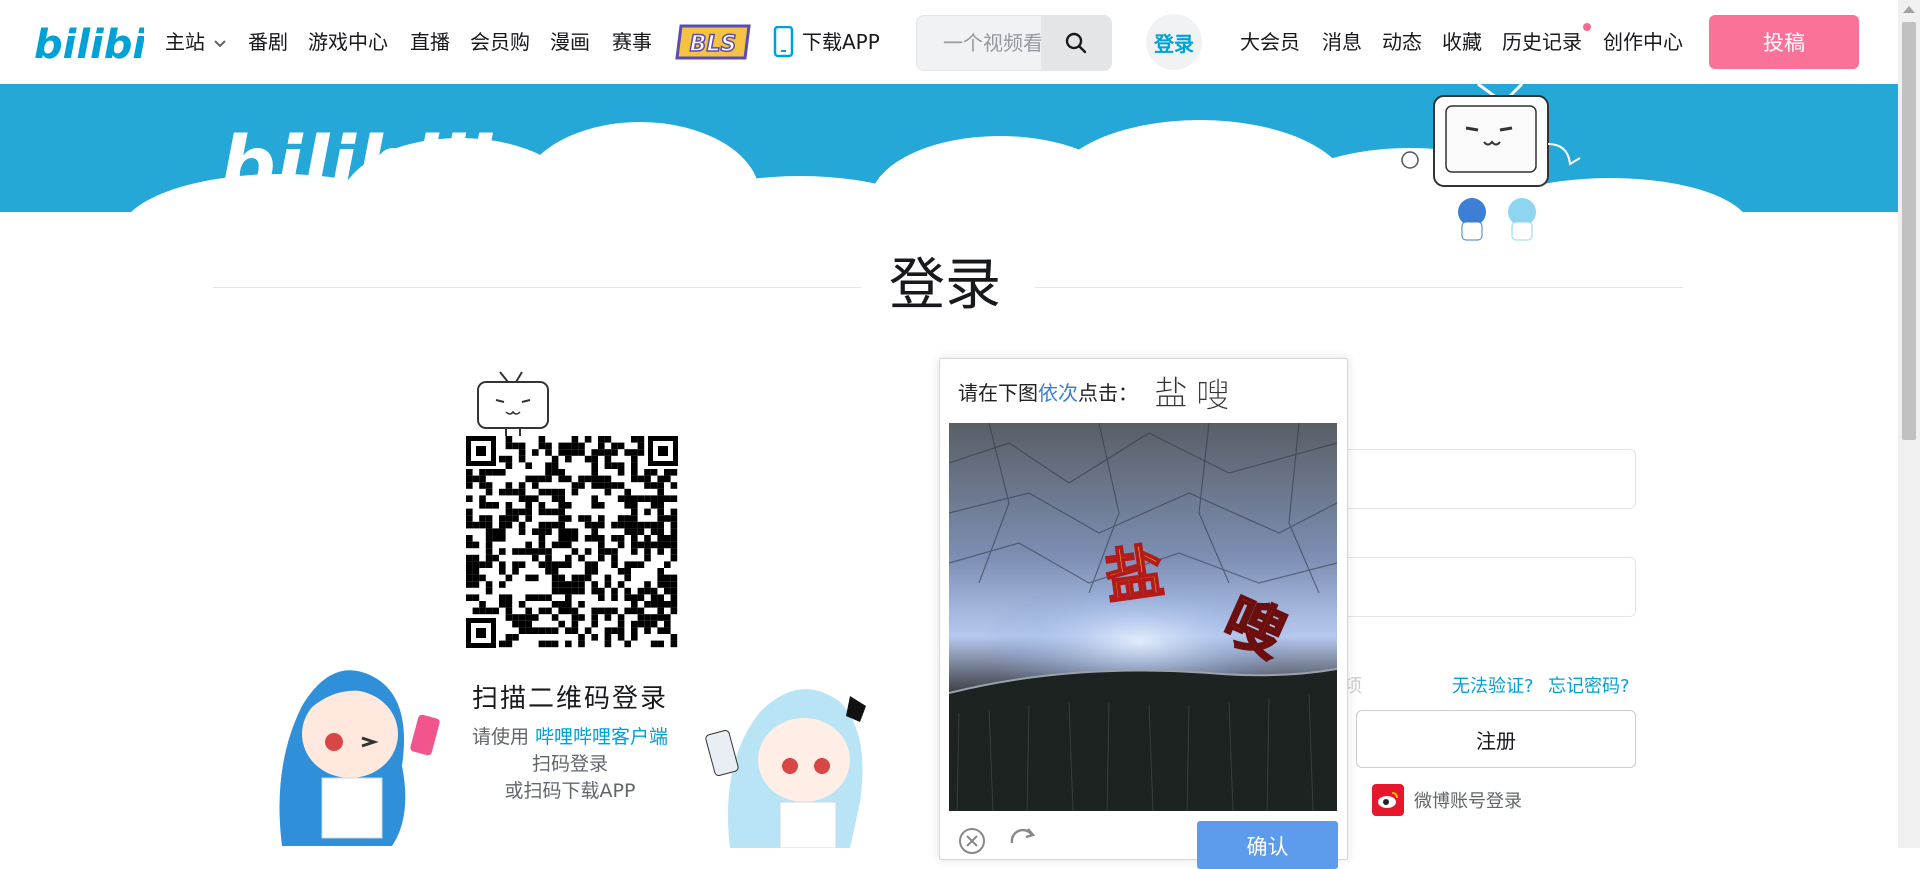 This screenshot has width=1920, height=869. What do you see at coordinates (1493, 685) in the screenshot?
I see `cannot-verify-link: 无法验证?` at bounding box center [1493, 685].